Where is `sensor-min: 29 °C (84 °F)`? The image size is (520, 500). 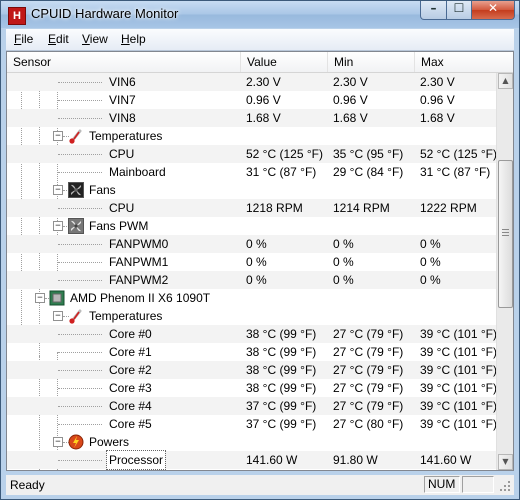 sensor-min: 29 °C (84 °F) is located at coordinates (368, 172).